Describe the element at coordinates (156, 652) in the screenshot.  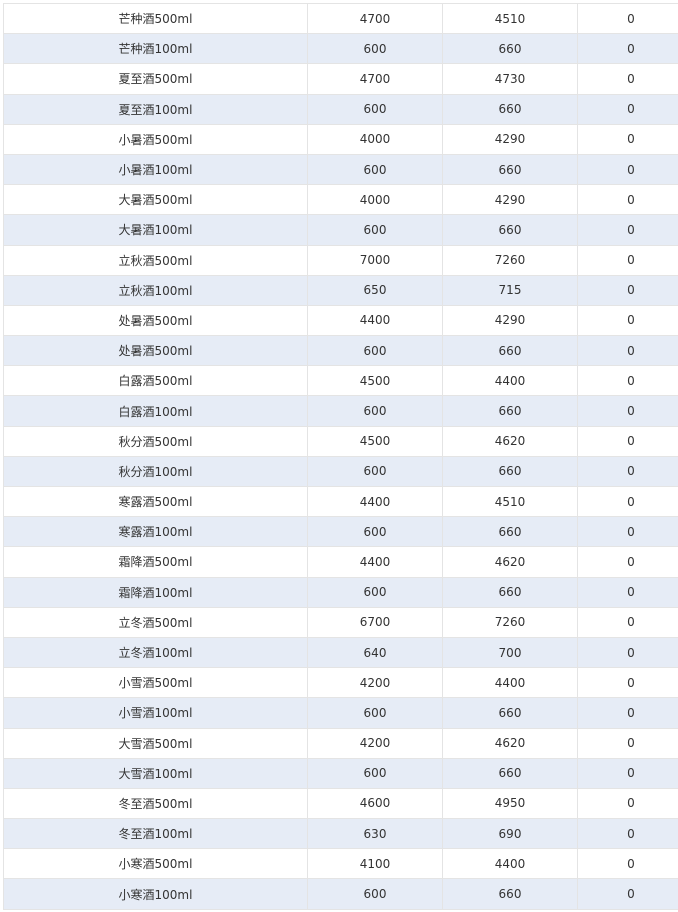
I see `product-name-cell: 立冬酒100ml` at that location.